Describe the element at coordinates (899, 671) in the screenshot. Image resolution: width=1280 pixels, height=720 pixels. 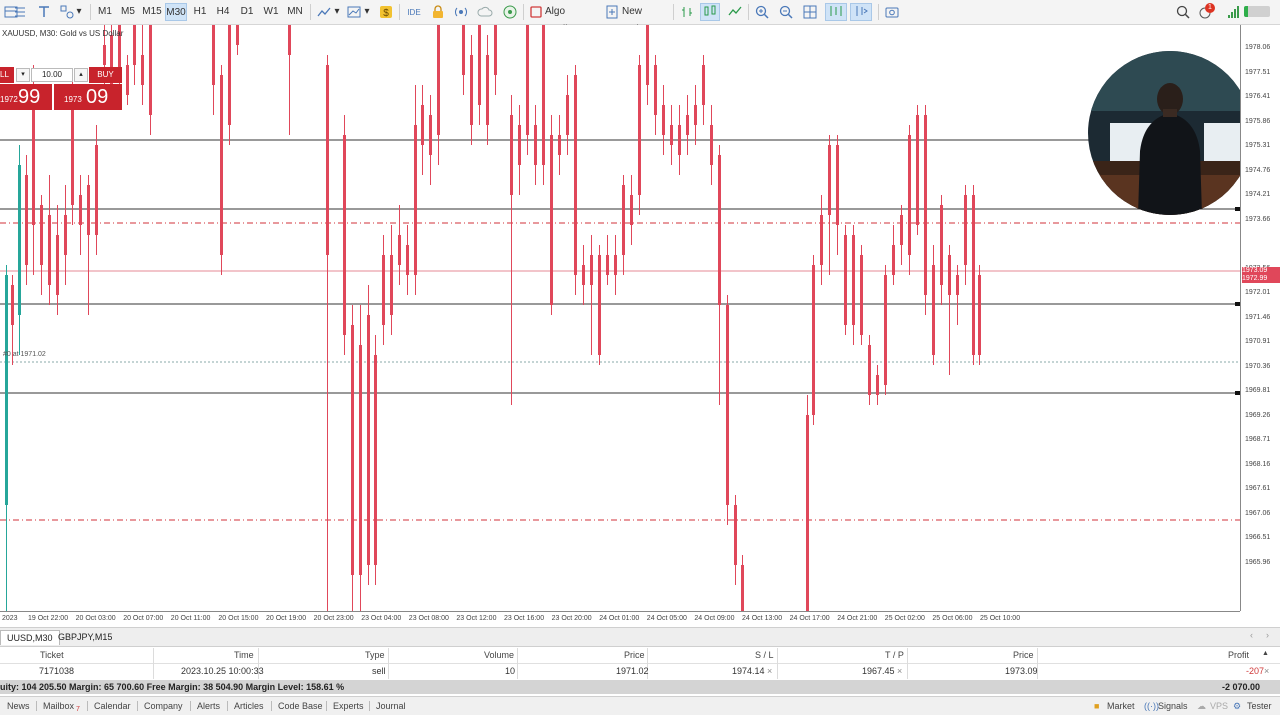
I see `remove-take-profit-icon: ×` at that location.